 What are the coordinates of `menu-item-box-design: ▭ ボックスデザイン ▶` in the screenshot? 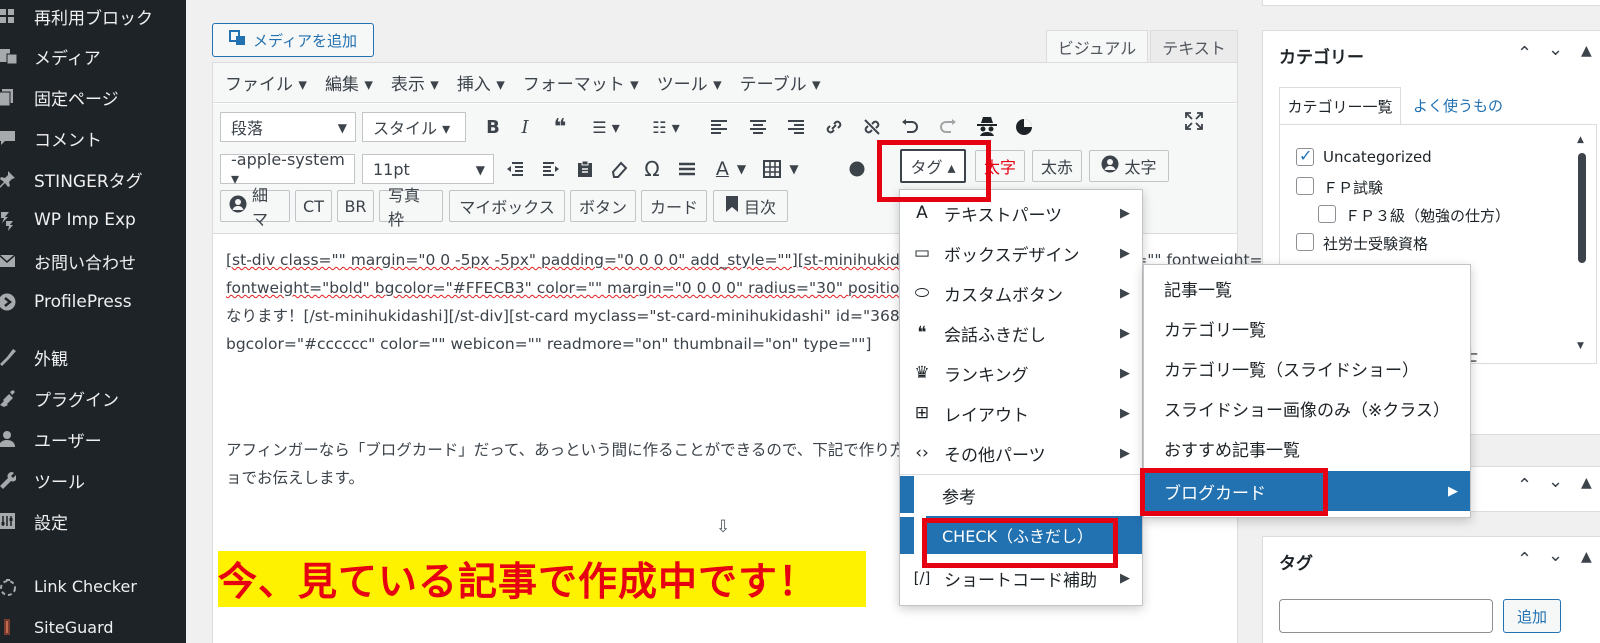 It's located at (1021, 253).